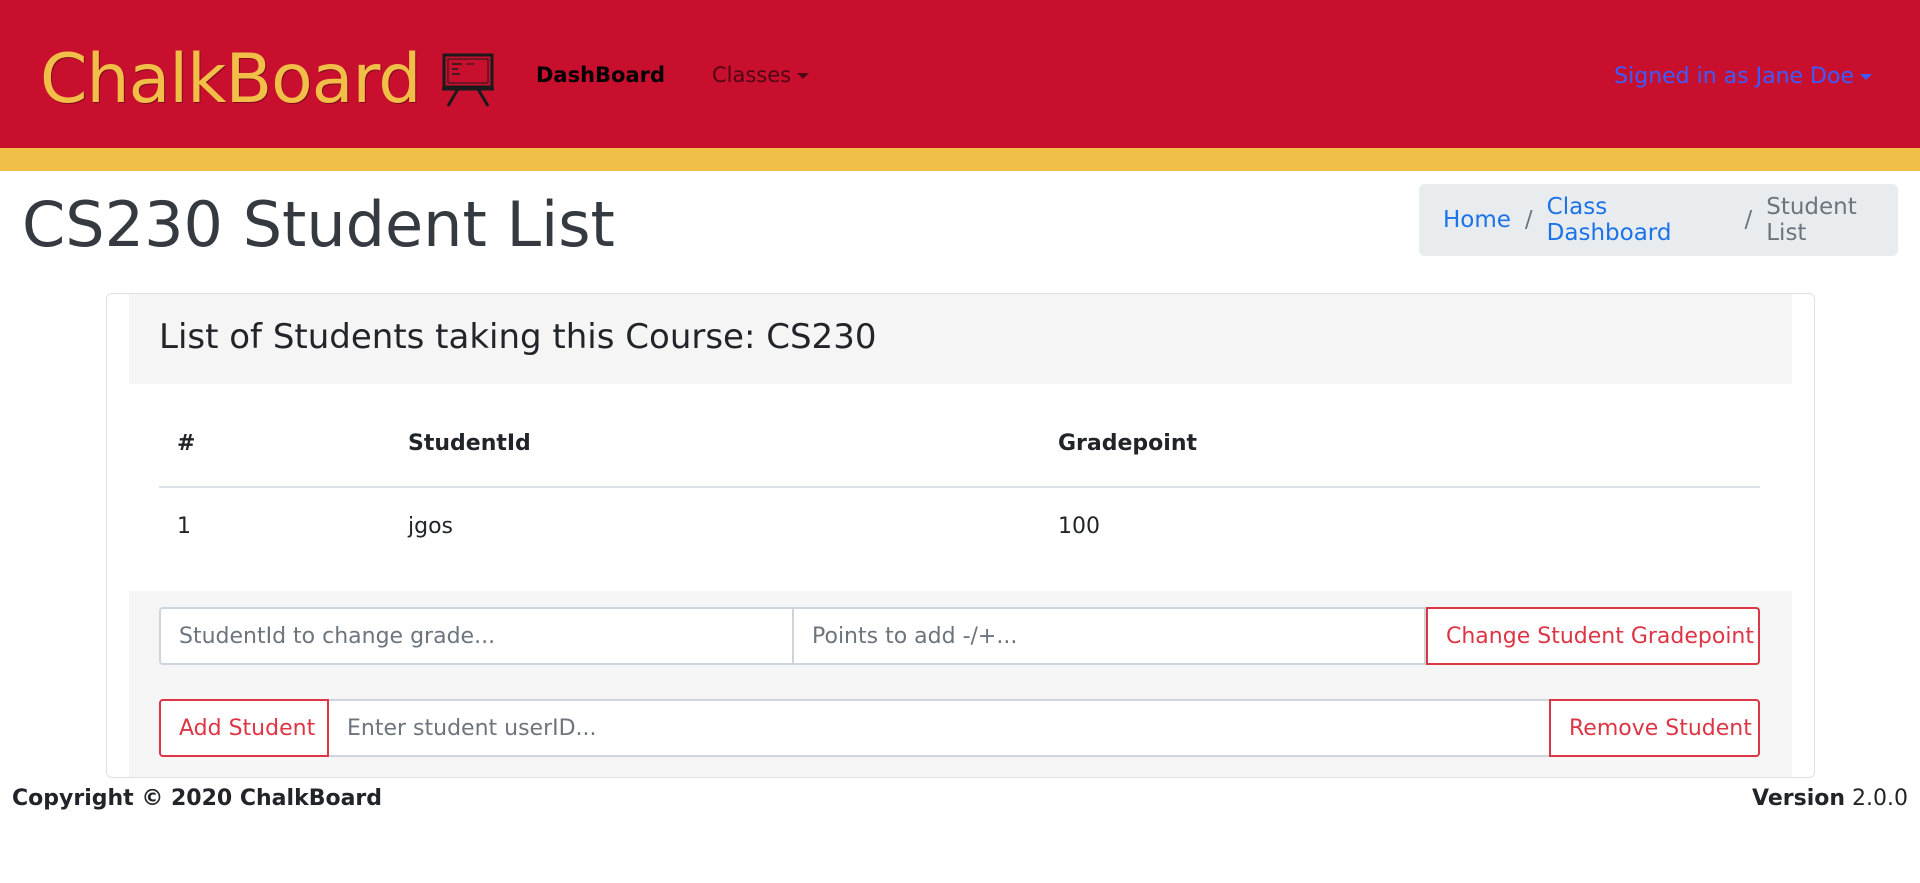 The image size is (1920, 883). I want to click on breadcrumb-class-dashboard: Class Dashboard, so click(1639, 220).